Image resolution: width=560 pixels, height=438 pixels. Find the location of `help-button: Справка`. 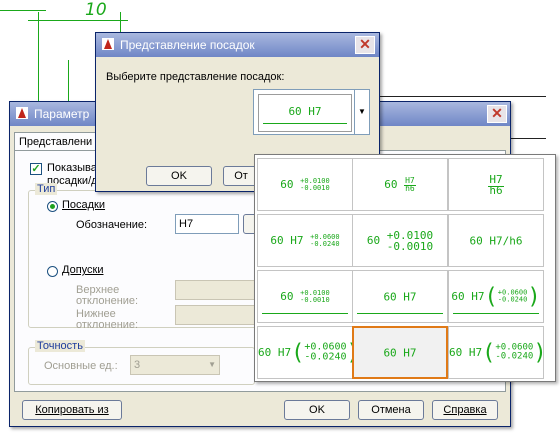

help-button: Справка is located at coordinates (465, 410).